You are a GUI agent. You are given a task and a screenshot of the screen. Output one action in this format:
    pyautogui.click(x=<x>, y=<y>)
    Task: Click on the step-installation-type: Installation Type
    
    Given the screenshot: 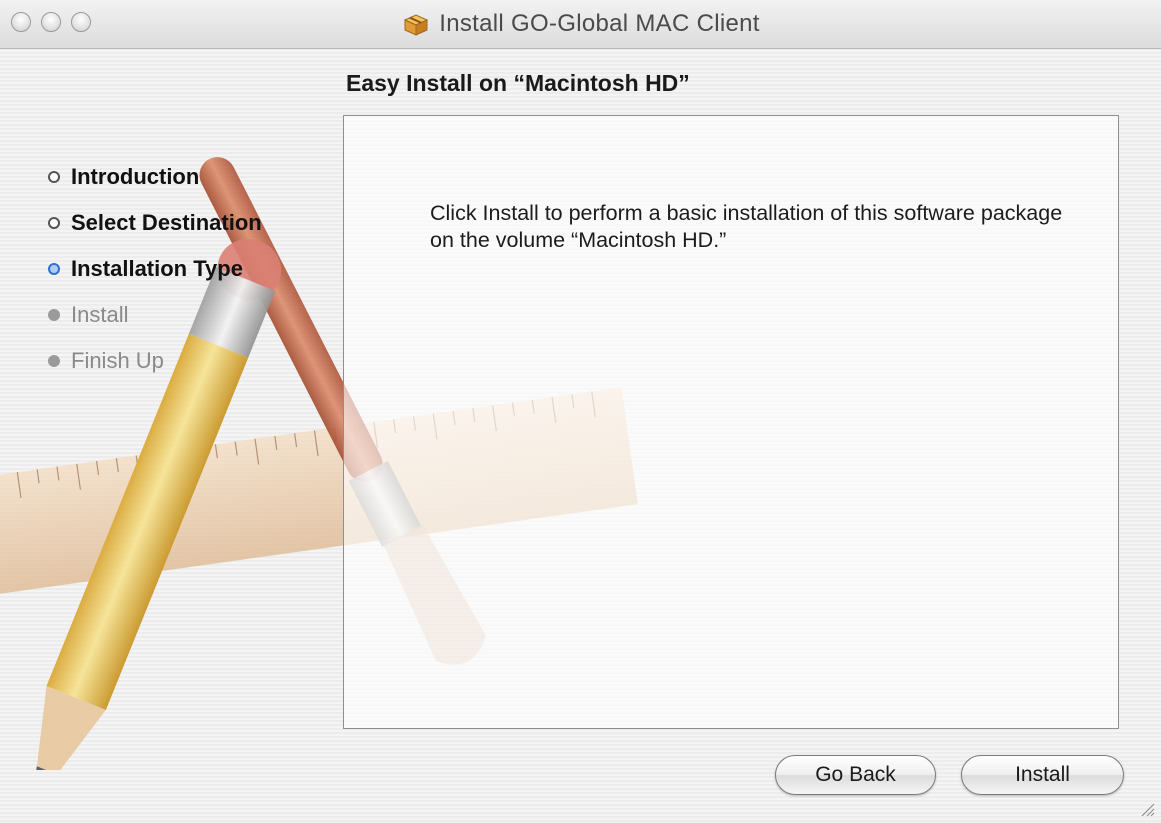 What is the action you would take?
    pyautogui.click(x=155, y=269)
    